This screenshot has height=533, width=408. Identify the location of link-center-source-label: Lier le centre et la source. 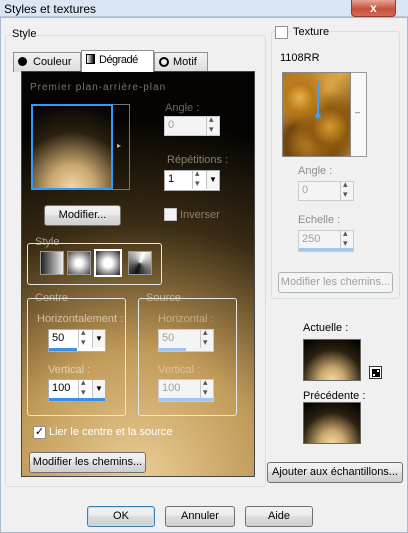
(111, 432).